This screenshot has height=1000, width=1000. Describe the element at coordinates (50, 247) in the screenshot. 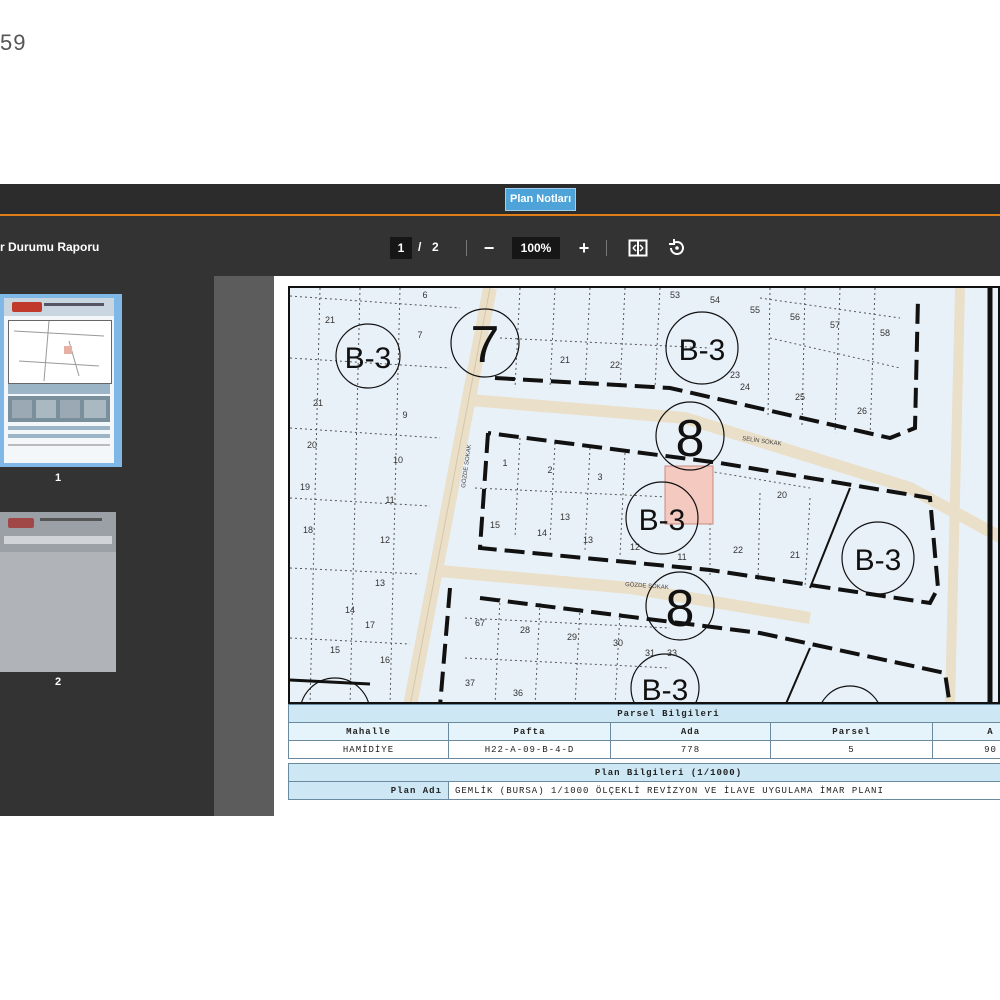

I see `document-title: r Durumu Raporu` at that location.